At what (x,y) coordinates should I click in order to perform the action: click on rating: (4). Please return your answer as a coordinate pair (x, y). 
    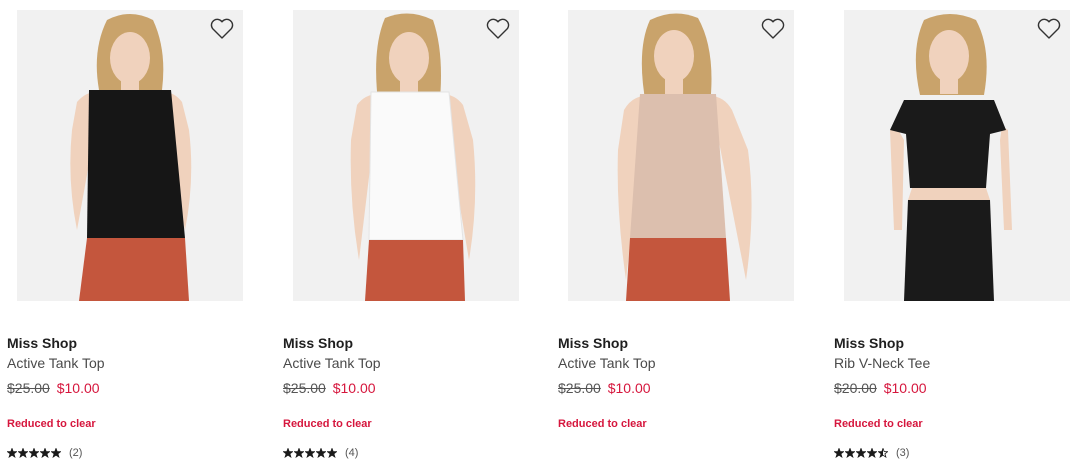
    Looking at the image, I should click on (320, 453).